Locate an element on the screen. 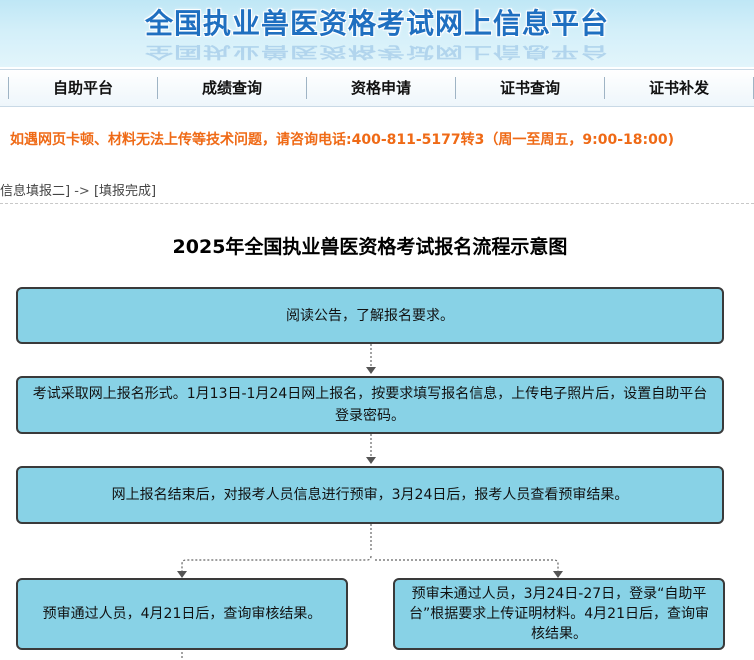 Image resolution: width=754 pixels, height=660 pixels. flow-step-1: 阅读公告，了解报名要求。 is located at coordinates (370, 315).